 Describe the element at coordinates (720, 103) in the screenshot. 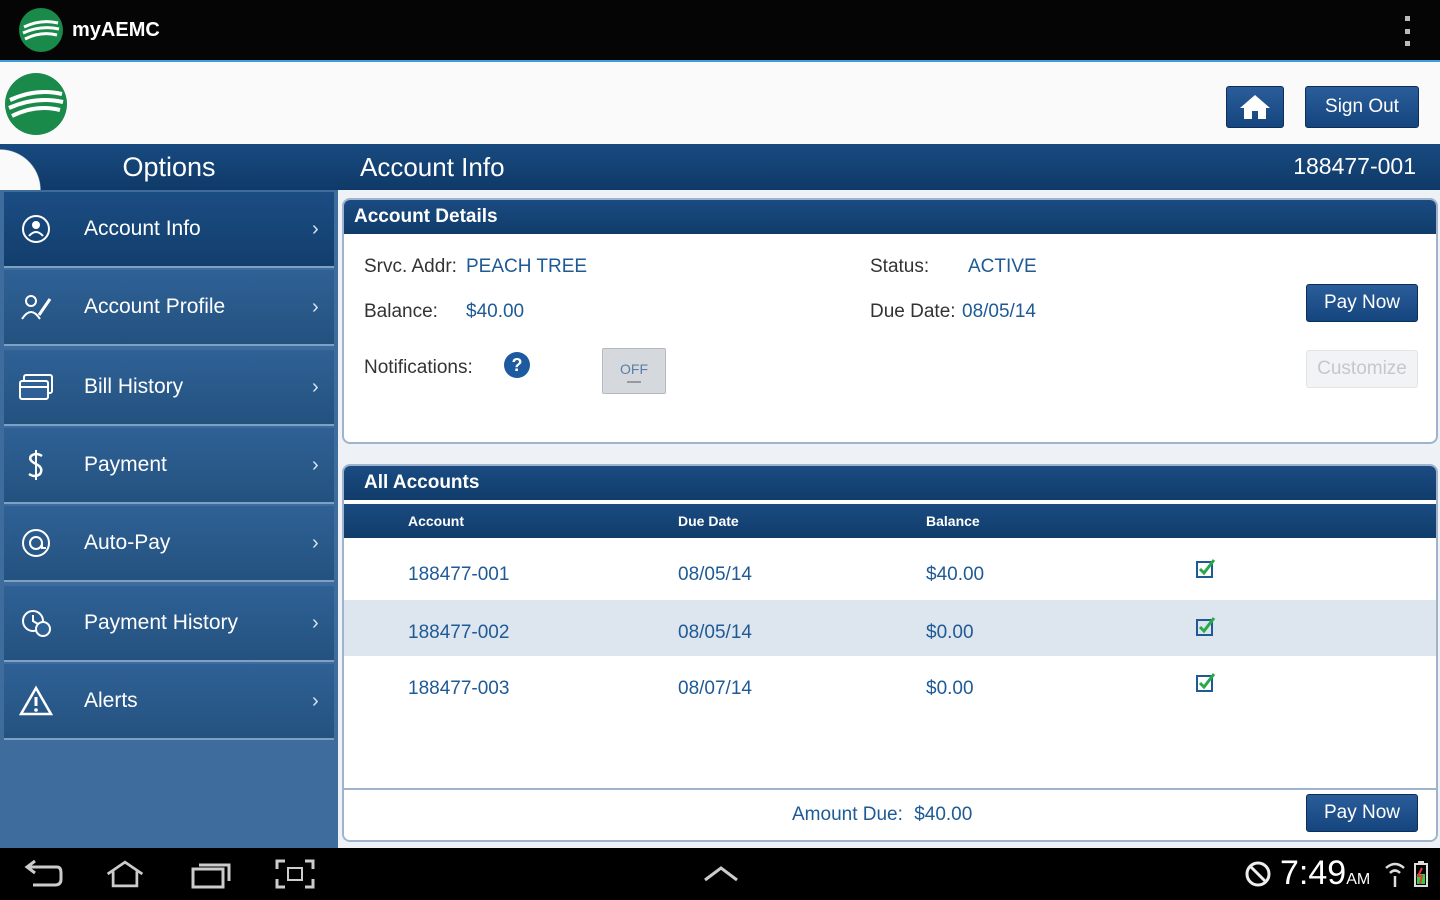

I see `app-header: Sign Out` at that location.